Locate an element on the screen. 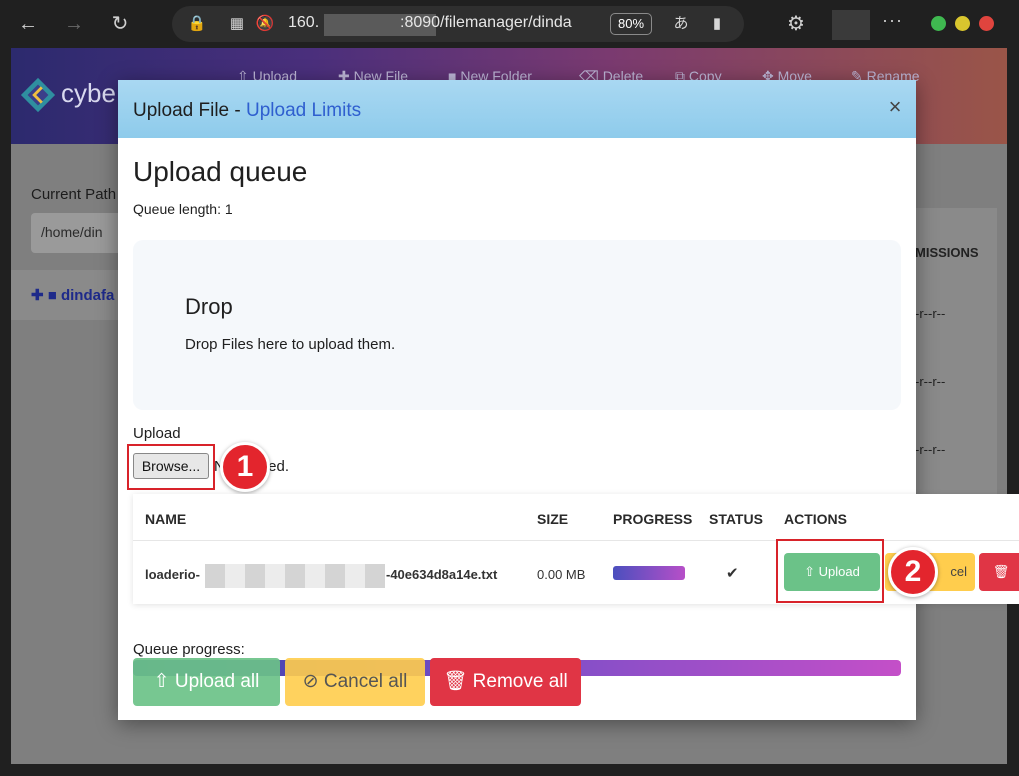 Image resolution: width=1019 pixels, height=776 pixels. remove-all-label: Remove all is located at coordinates (520, 681).